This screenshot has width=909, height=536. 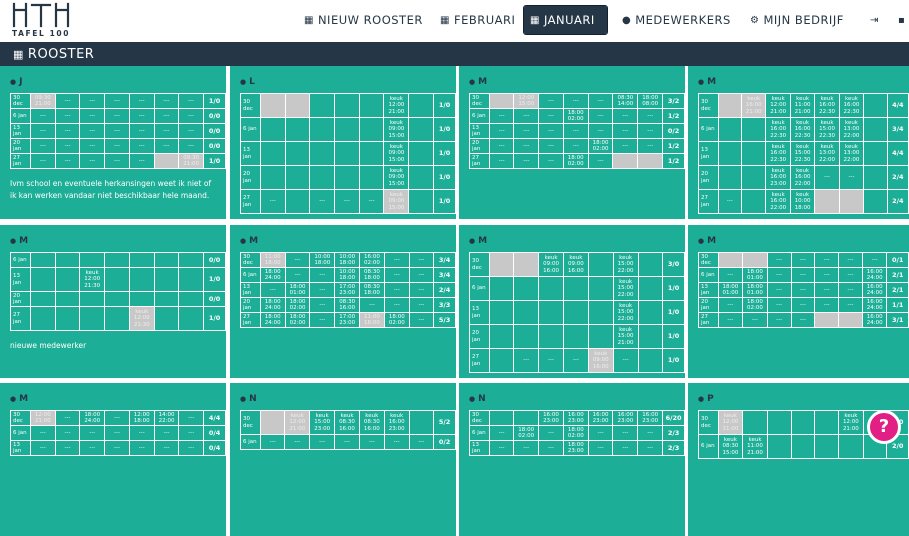 I want to click on shift-cell: 18:00 01:00, so click(x=755, y=275).